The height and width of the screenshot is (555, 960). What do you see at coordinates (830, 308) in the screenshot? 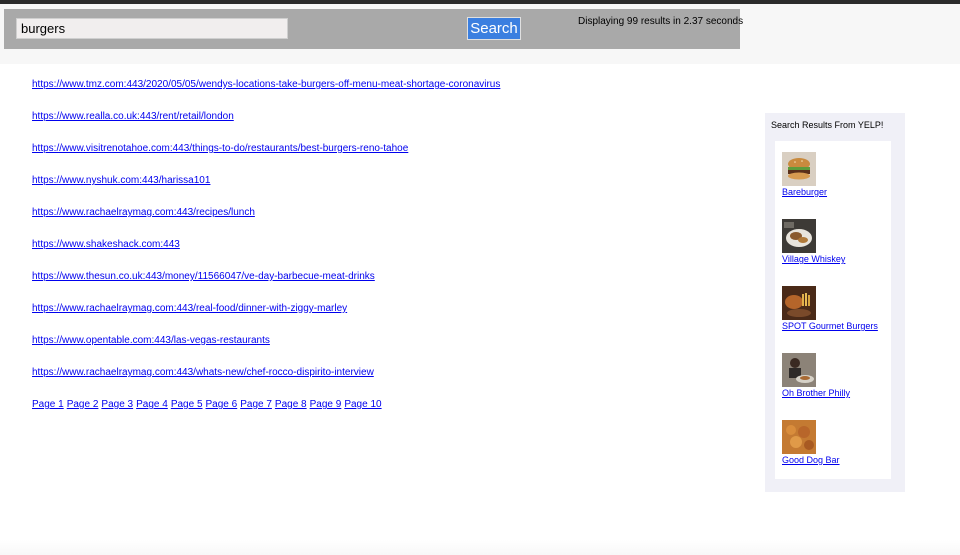
I see `yelp-item: SPOT Gourmet Burgers` at bounding box center [830, 308].